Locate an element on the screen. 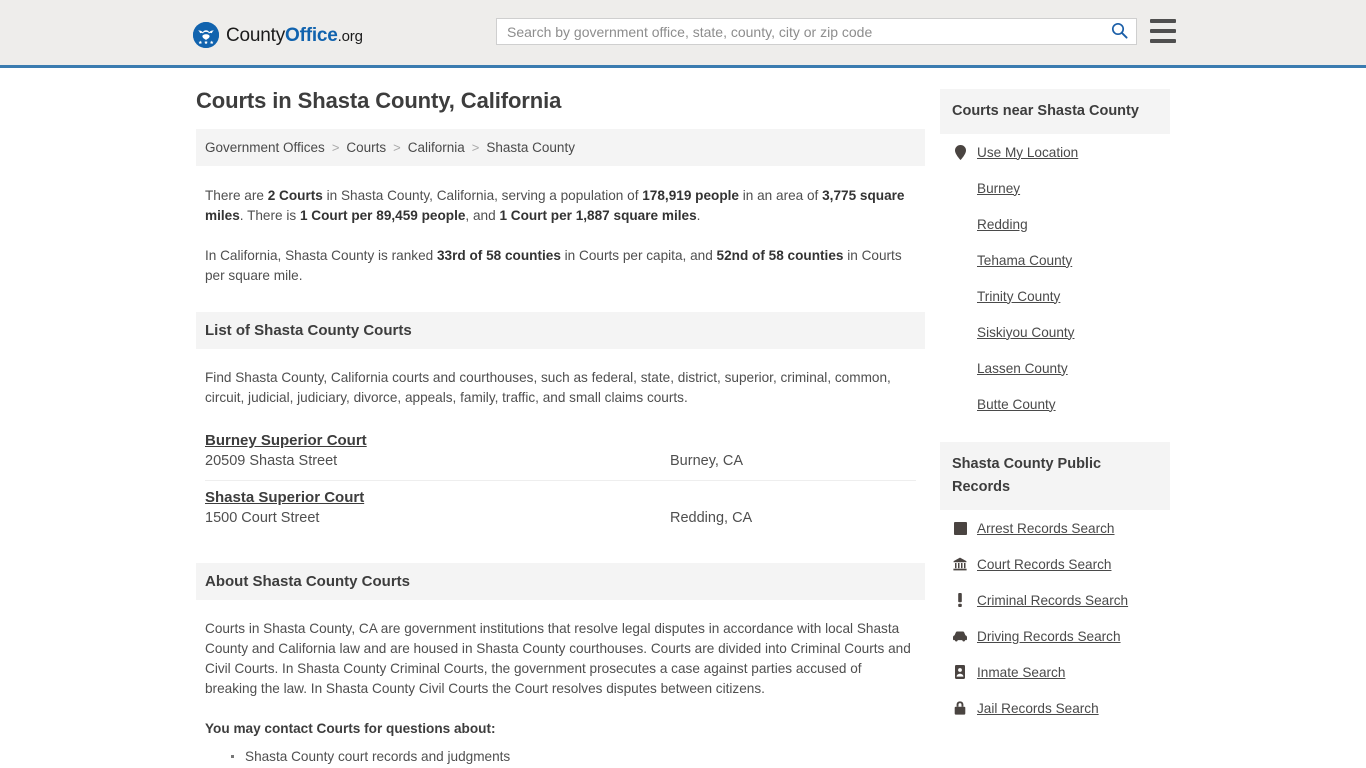  intro-p1-frag-9: 1 Court per 1,887 square miles is located at coordinates (598, 215).